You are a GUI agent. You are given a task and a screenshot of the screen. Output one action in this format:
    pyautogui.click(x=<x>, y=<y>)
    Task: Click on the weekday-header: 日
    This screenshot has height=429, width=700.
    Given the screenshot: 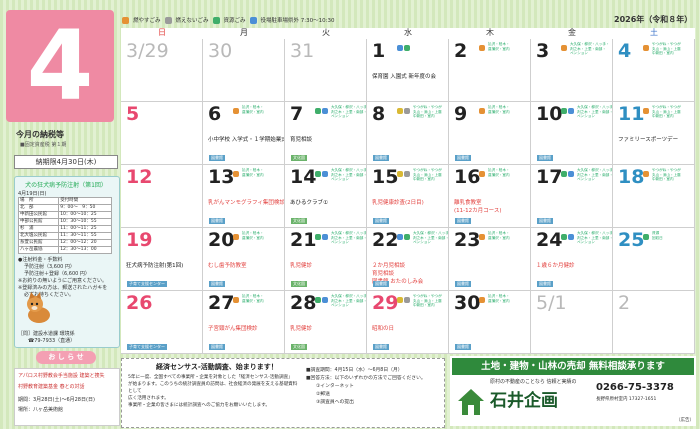 What is the action you would take?
    pyautogui.click(x=162, y=32)
    